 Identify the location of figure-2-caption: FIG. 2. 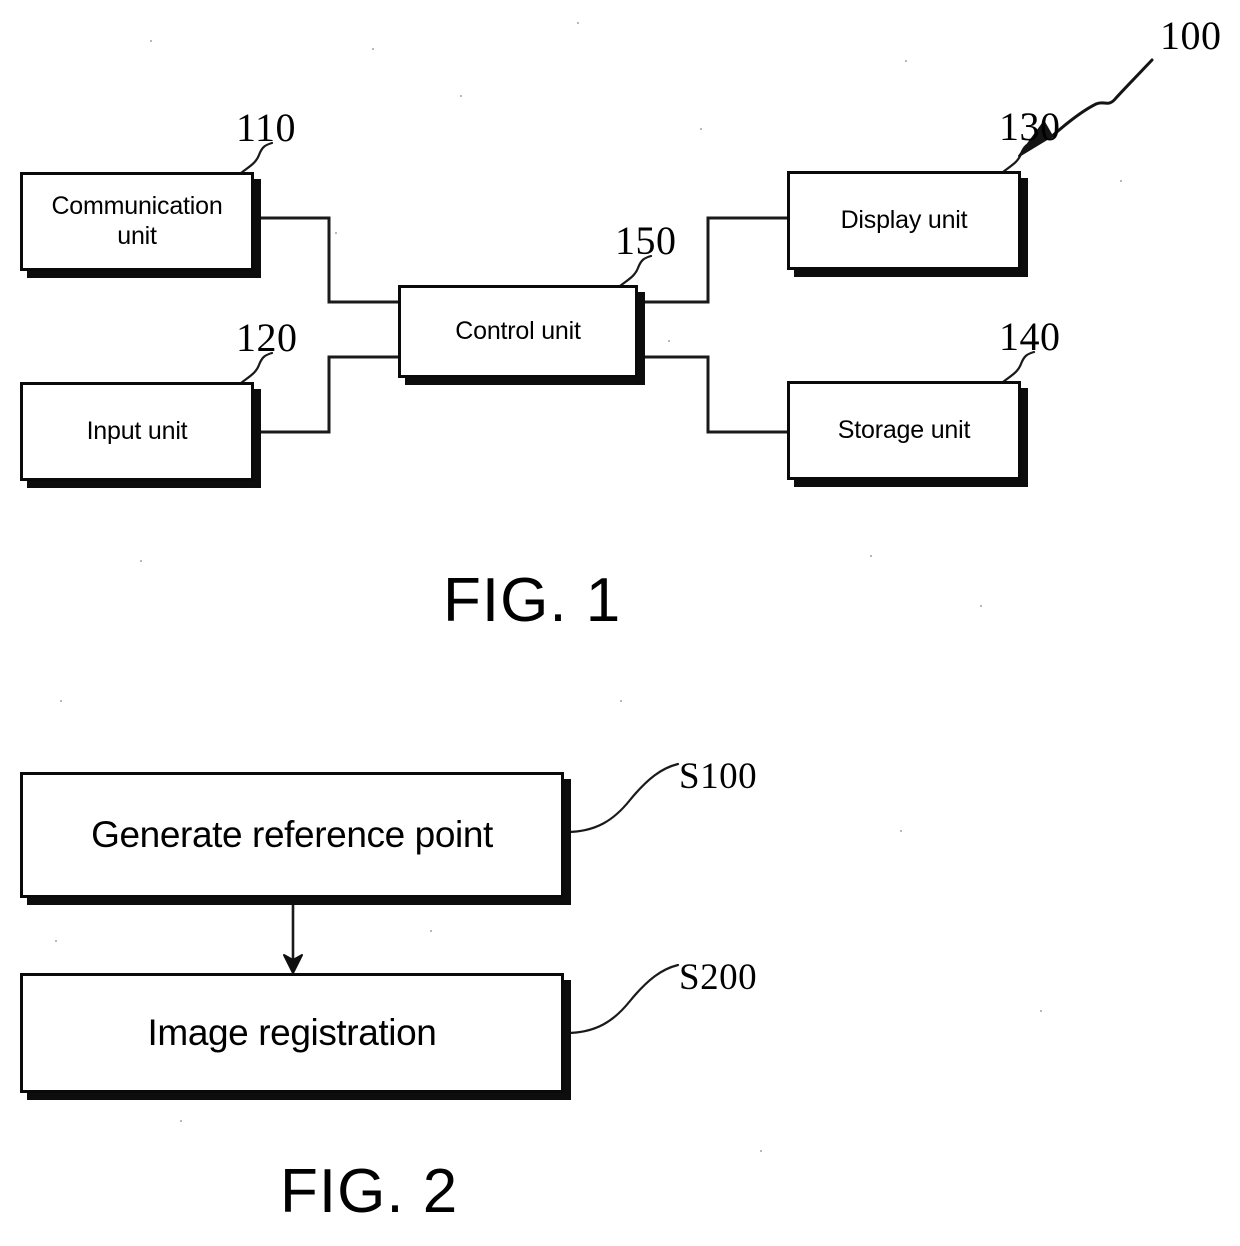
(369, 1191).